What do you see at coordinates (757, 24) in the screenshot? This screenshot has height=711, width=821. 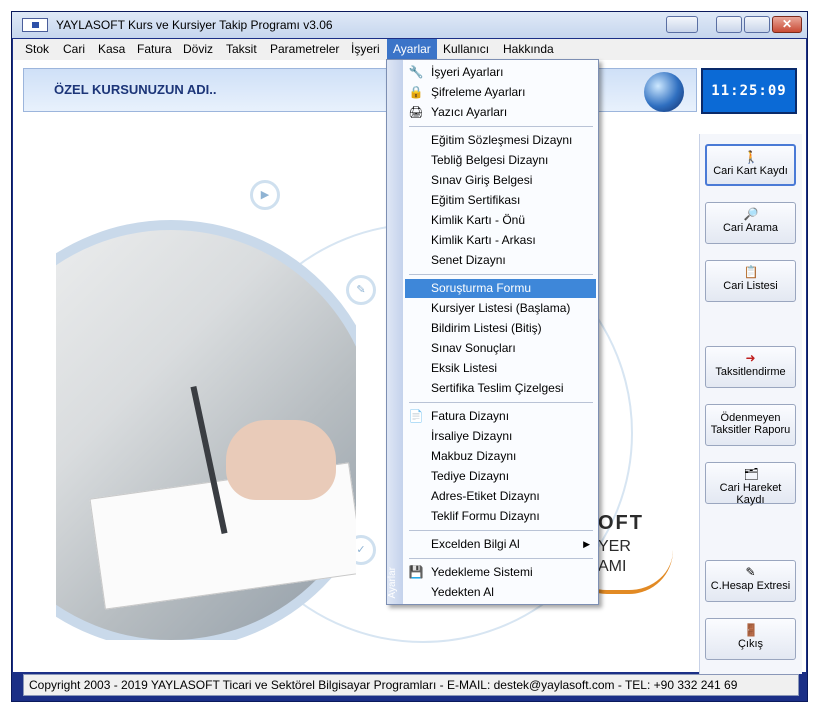 I see `maximize-button` at bounding box center [757, 24].